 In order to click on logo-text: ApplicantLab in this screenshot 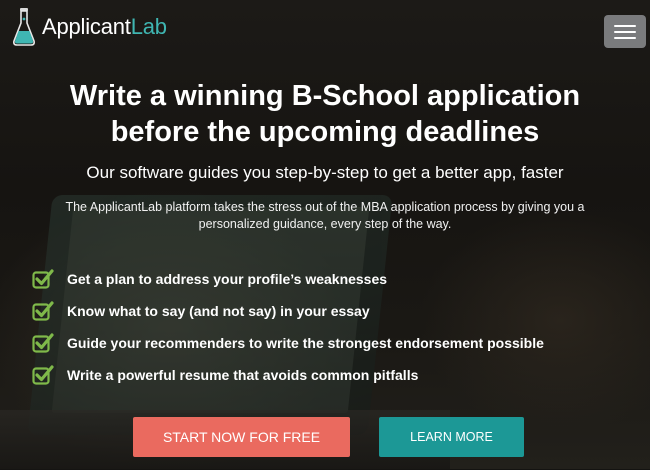, I will do `click(104, 27)`.